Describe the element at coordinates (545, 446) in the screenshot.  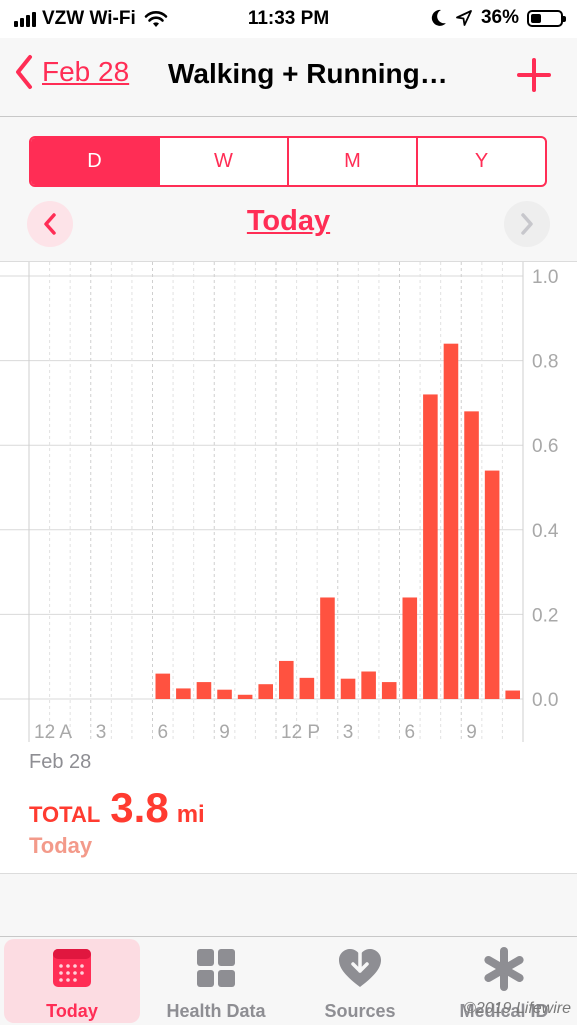
I see `y-tick-label: 0.6` at that location.